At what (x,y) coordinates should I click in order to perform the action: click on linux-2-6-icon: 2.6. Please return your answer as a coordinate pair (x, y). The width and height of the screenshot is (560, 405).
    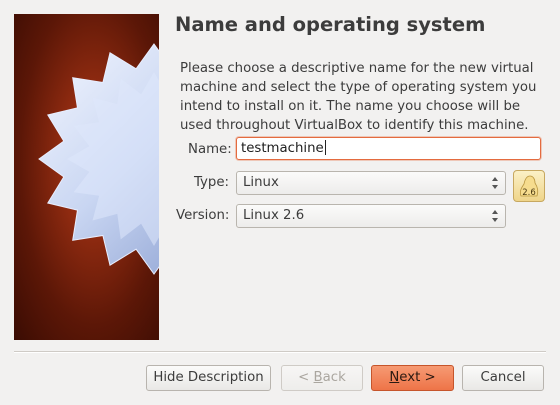
    Looking at the image, I should click on (529, 186).